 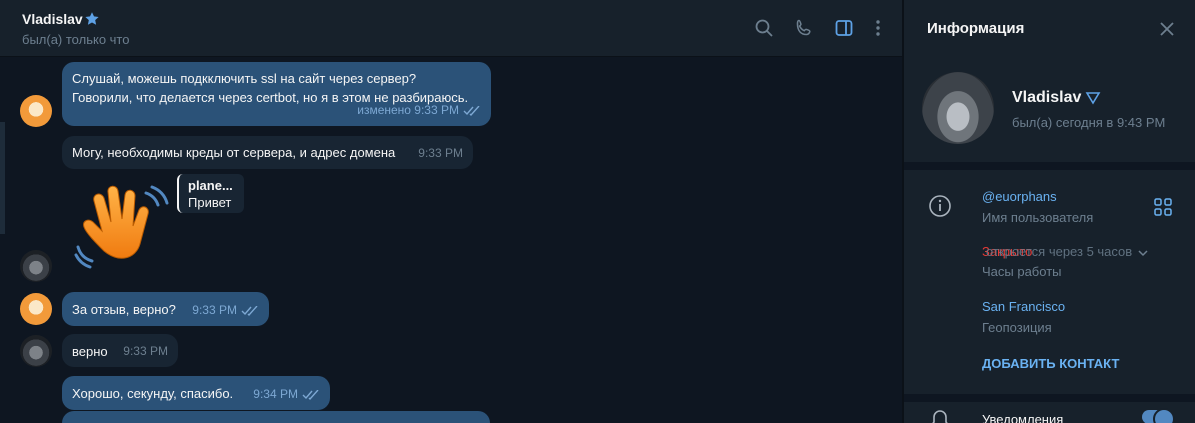 I want to click on waving-hand-icon, so click(x=121, y=227).